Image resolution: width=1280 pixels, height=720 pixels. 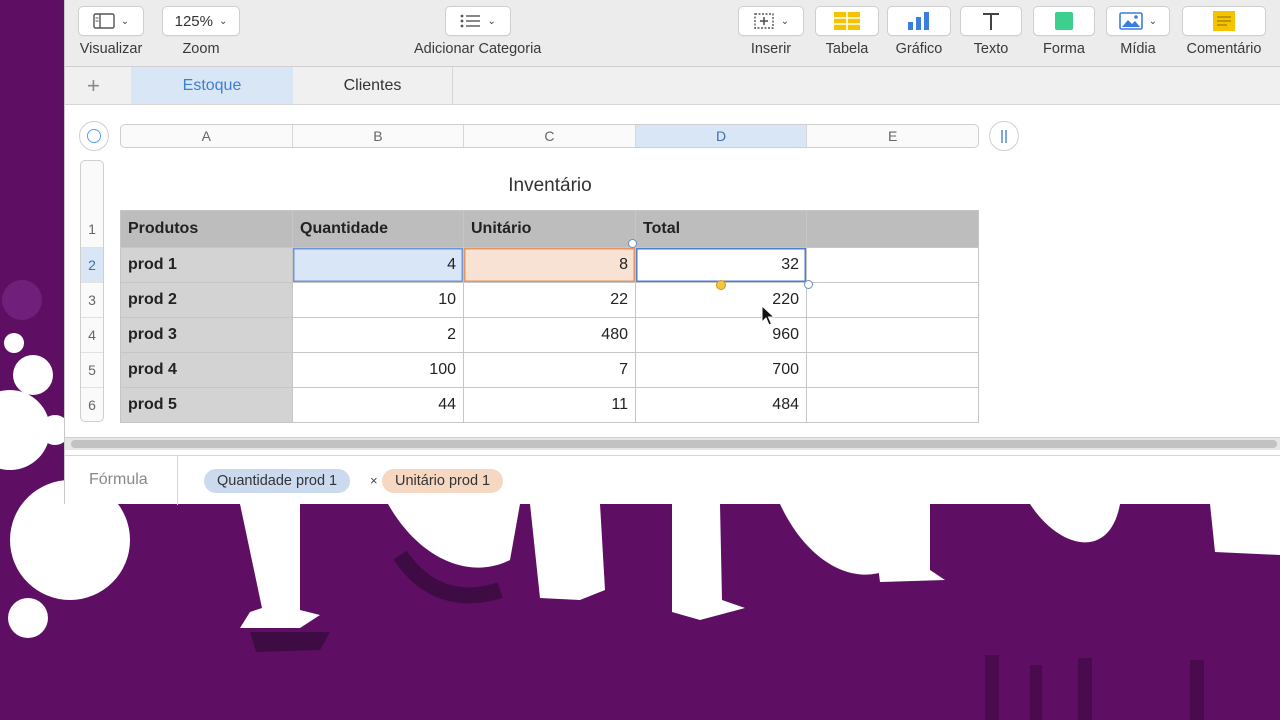 What do you see at coordinates (892, 136) in the screenshot?
I see `column-header-e: E` at bounding box center [892, 136].